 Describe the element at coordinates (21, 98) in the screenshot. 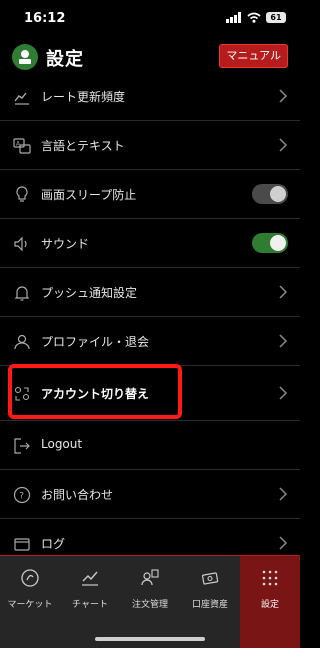

I see `rate-chart-icon` at that location.